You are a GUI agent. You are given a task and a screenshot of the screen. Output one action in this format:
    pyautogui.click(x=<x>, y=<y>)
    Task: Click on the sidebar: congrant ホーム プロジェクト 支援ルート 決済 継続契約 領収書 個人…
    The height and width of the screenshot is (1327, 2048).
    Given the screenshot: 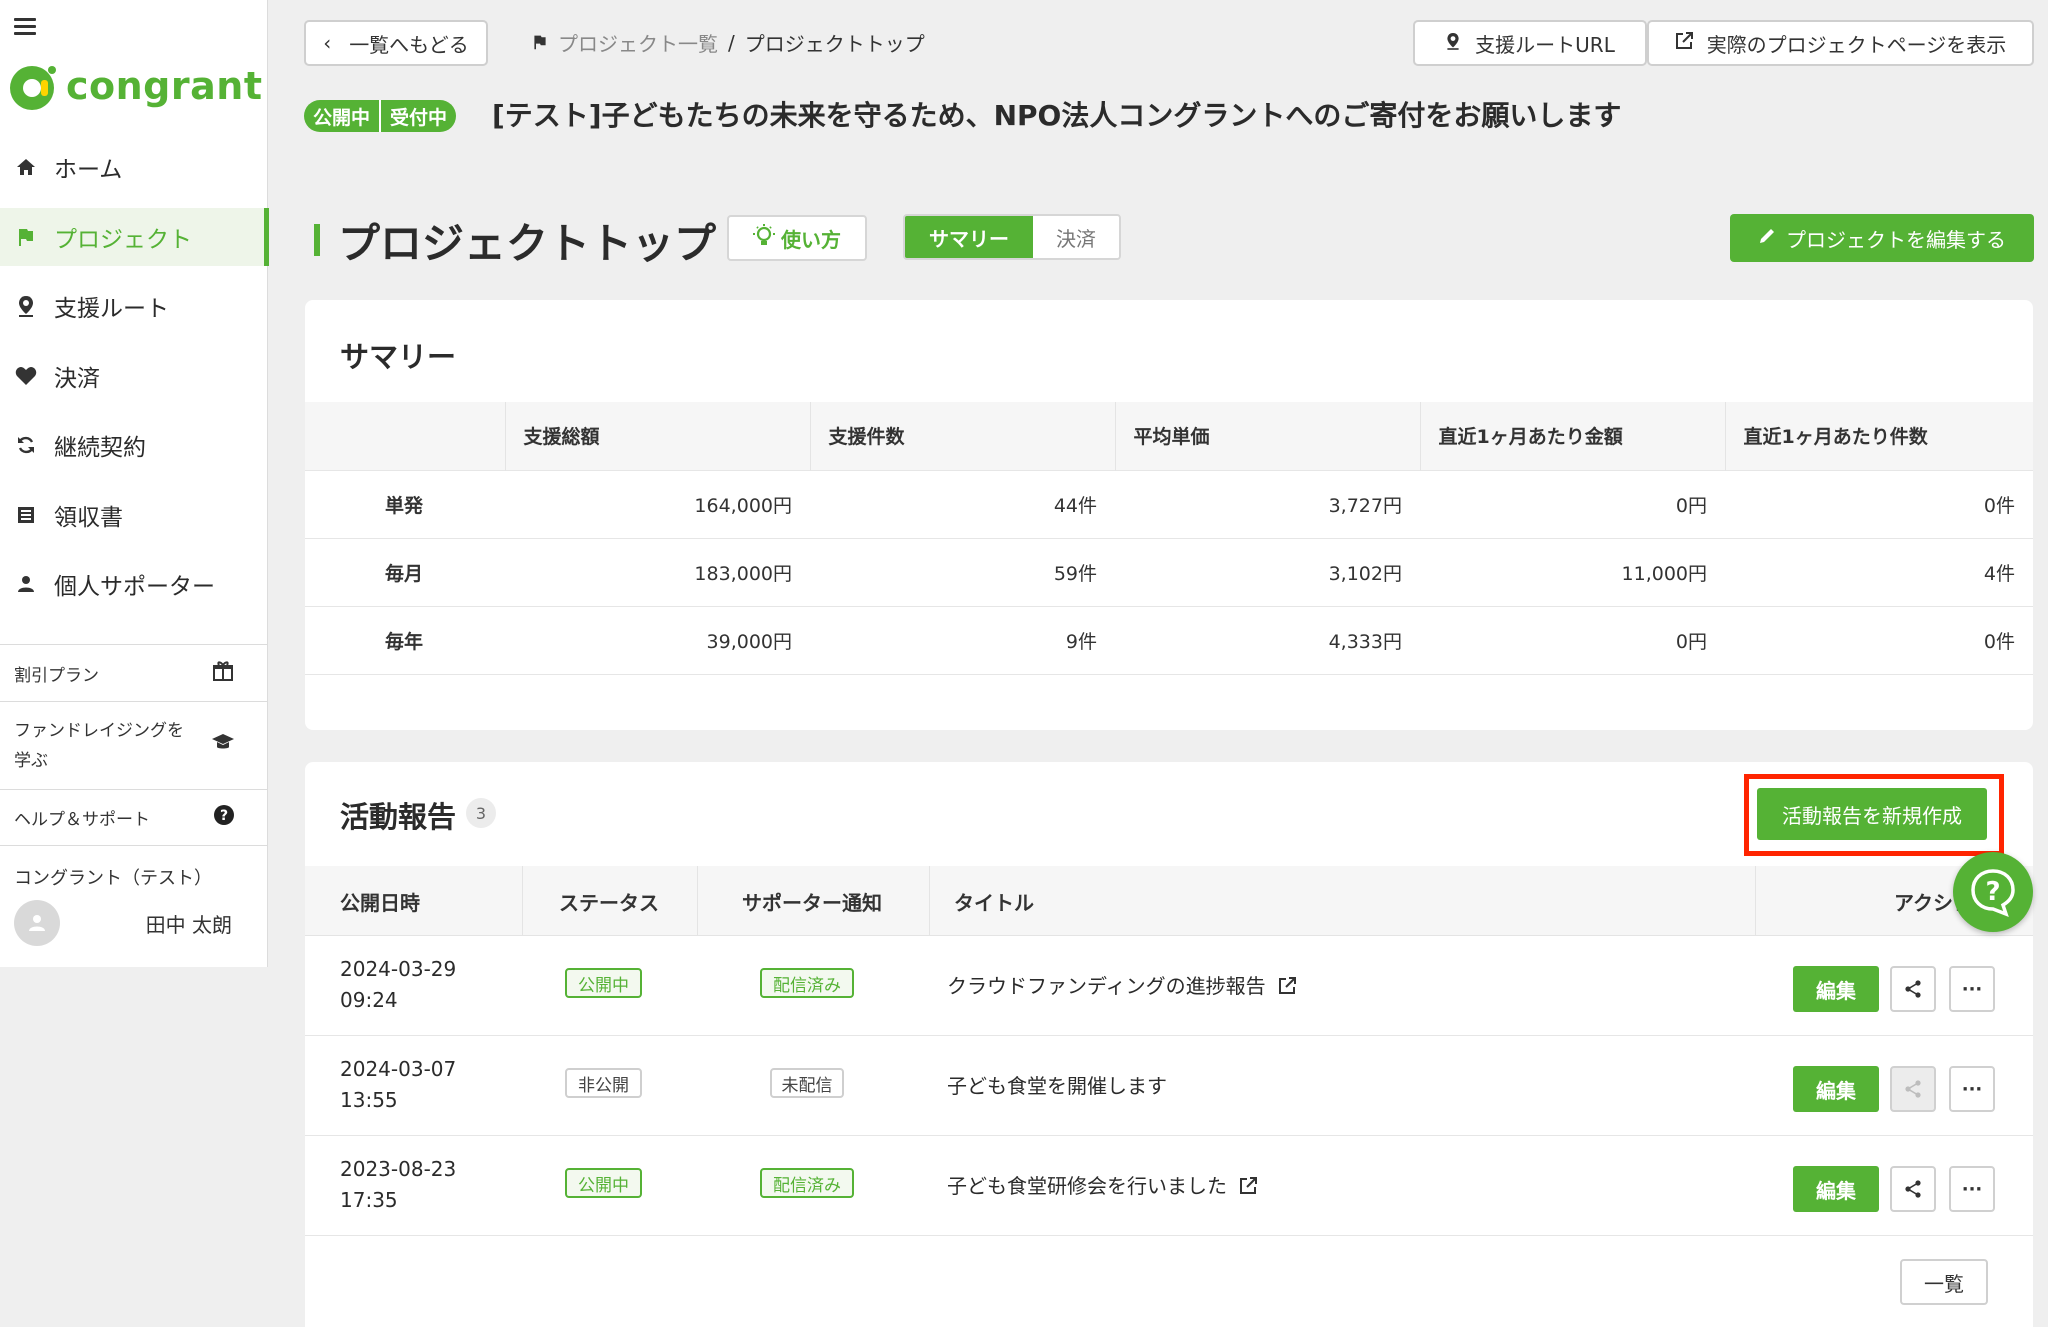 What is the action you would take?
    pyautogui.click(x=134, y=483)
    